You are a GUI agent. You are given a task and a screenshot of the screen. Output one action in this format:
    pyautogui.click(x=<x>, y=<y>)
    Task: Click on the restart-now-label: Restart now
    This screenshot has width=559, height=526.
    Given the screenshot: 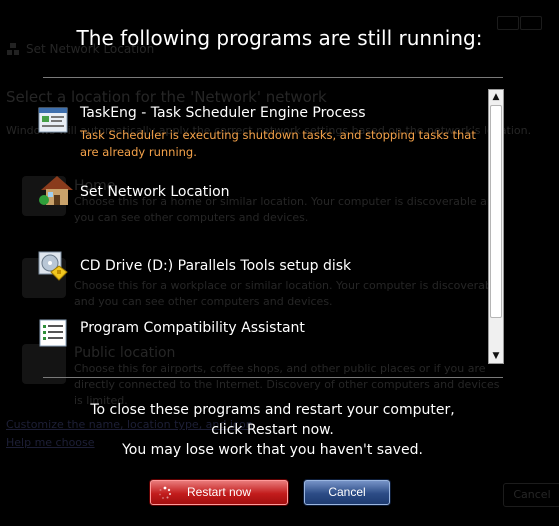 What is the action you would take?
    pyautogui.click(x=219, y=492)
    